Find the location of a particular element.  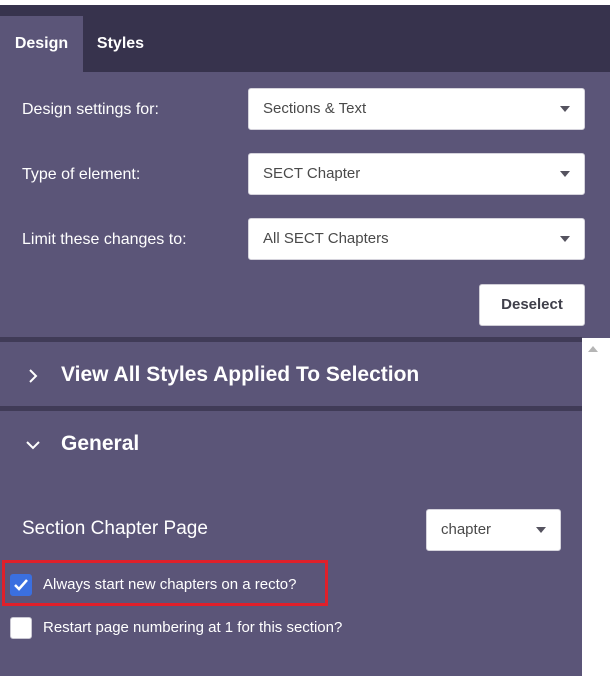

scrollbar-track is located at coordinates (596, 507).